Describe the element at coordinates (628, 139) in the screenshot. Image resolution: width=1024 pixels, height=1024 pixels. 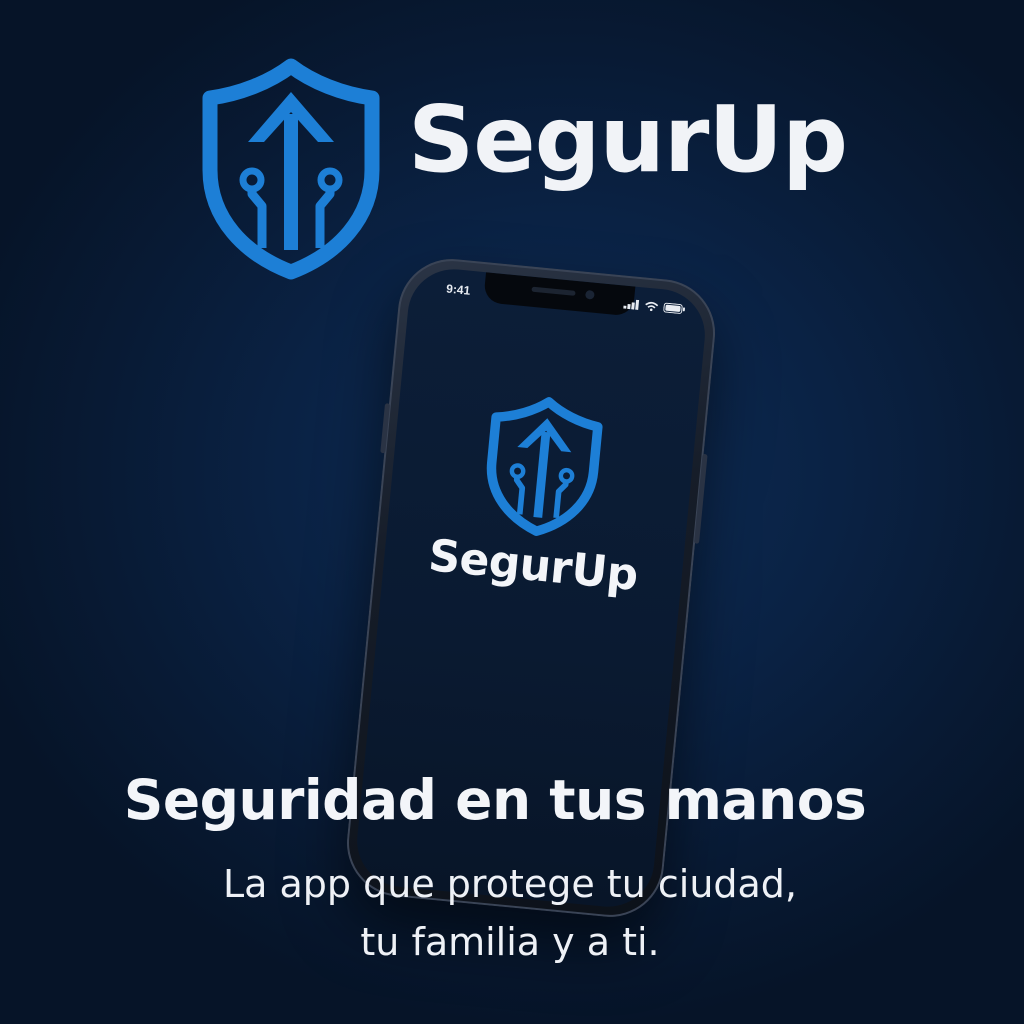
I see `brand-name: SegurUp` at that location.